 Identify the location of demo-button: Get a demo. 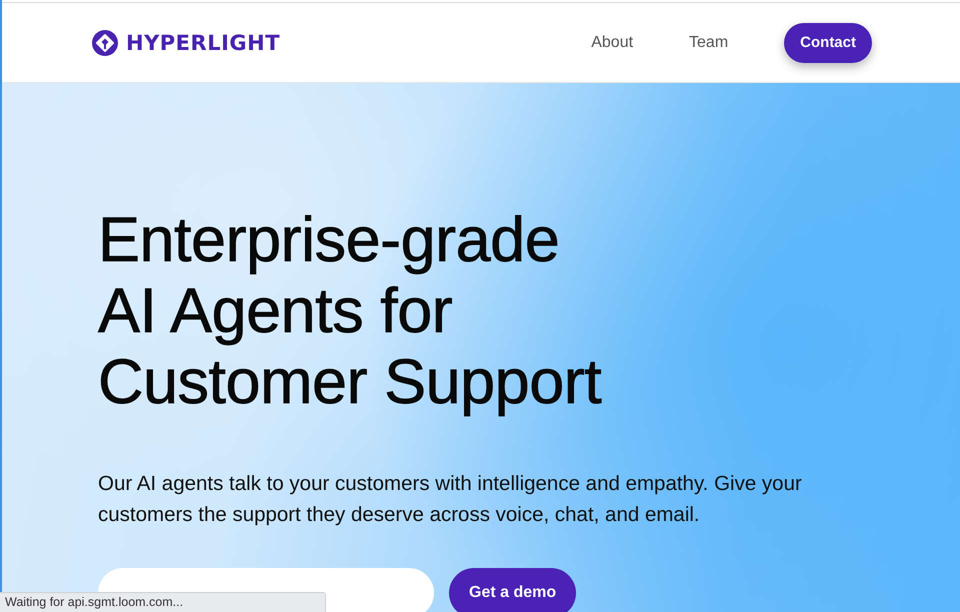
(512, 590).